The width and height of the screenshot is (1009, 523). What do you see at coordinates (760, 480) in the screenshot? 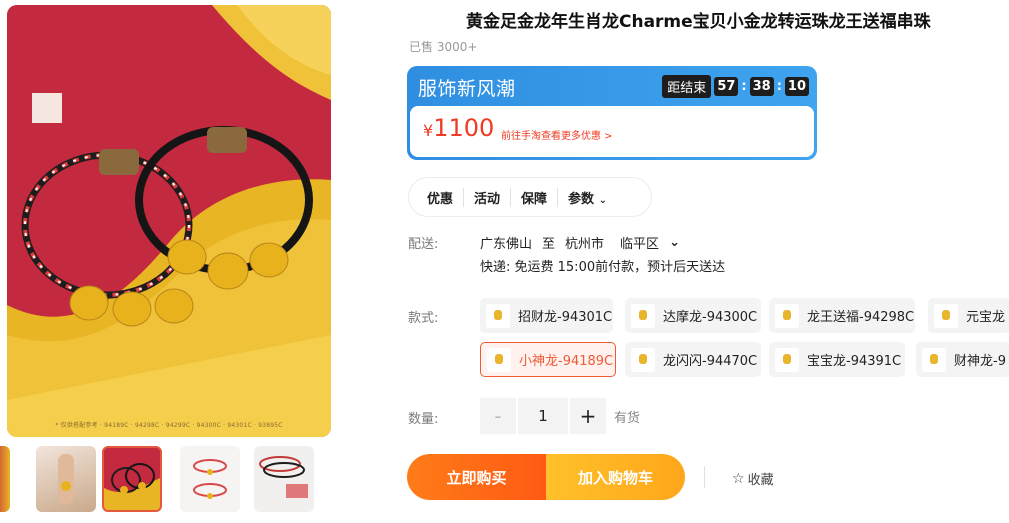
I see `favorite-label: 收藏` at bounding box center [760, 480].